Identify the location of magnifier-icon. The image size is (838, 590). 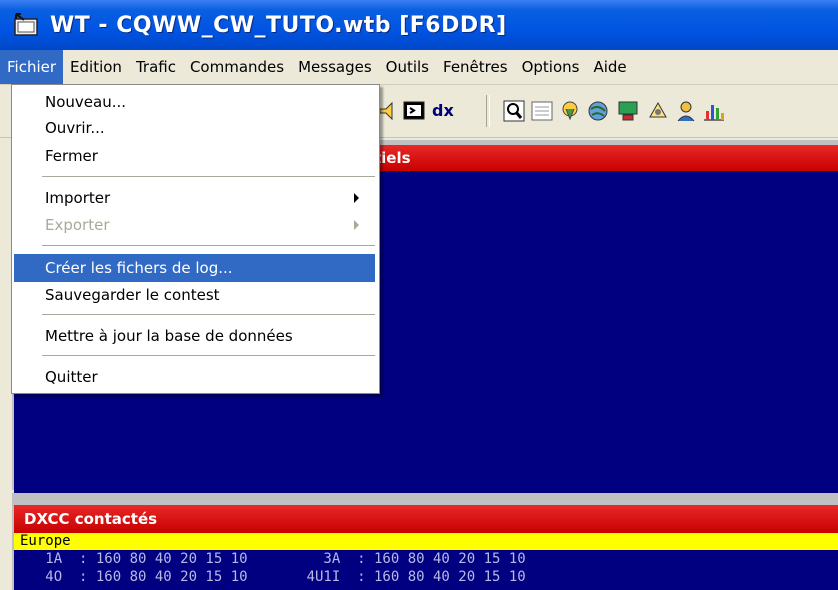
(514, 111).